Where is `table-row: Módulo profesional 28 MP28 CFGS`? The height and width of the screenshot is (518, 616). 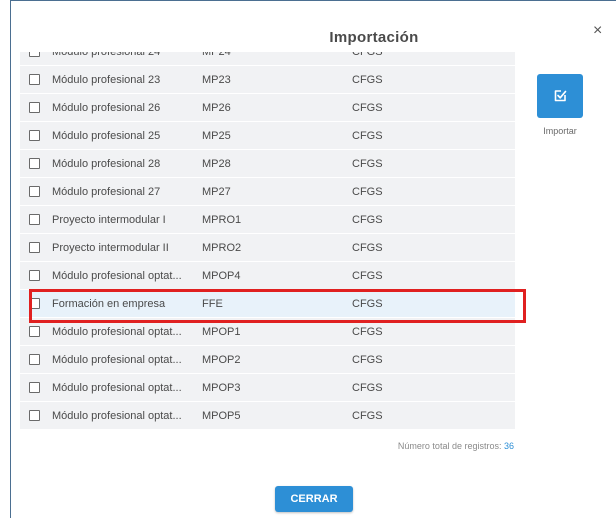 table-row: Módulo profesional 28 MP28 CFGS is located at coordinates (267, 163).